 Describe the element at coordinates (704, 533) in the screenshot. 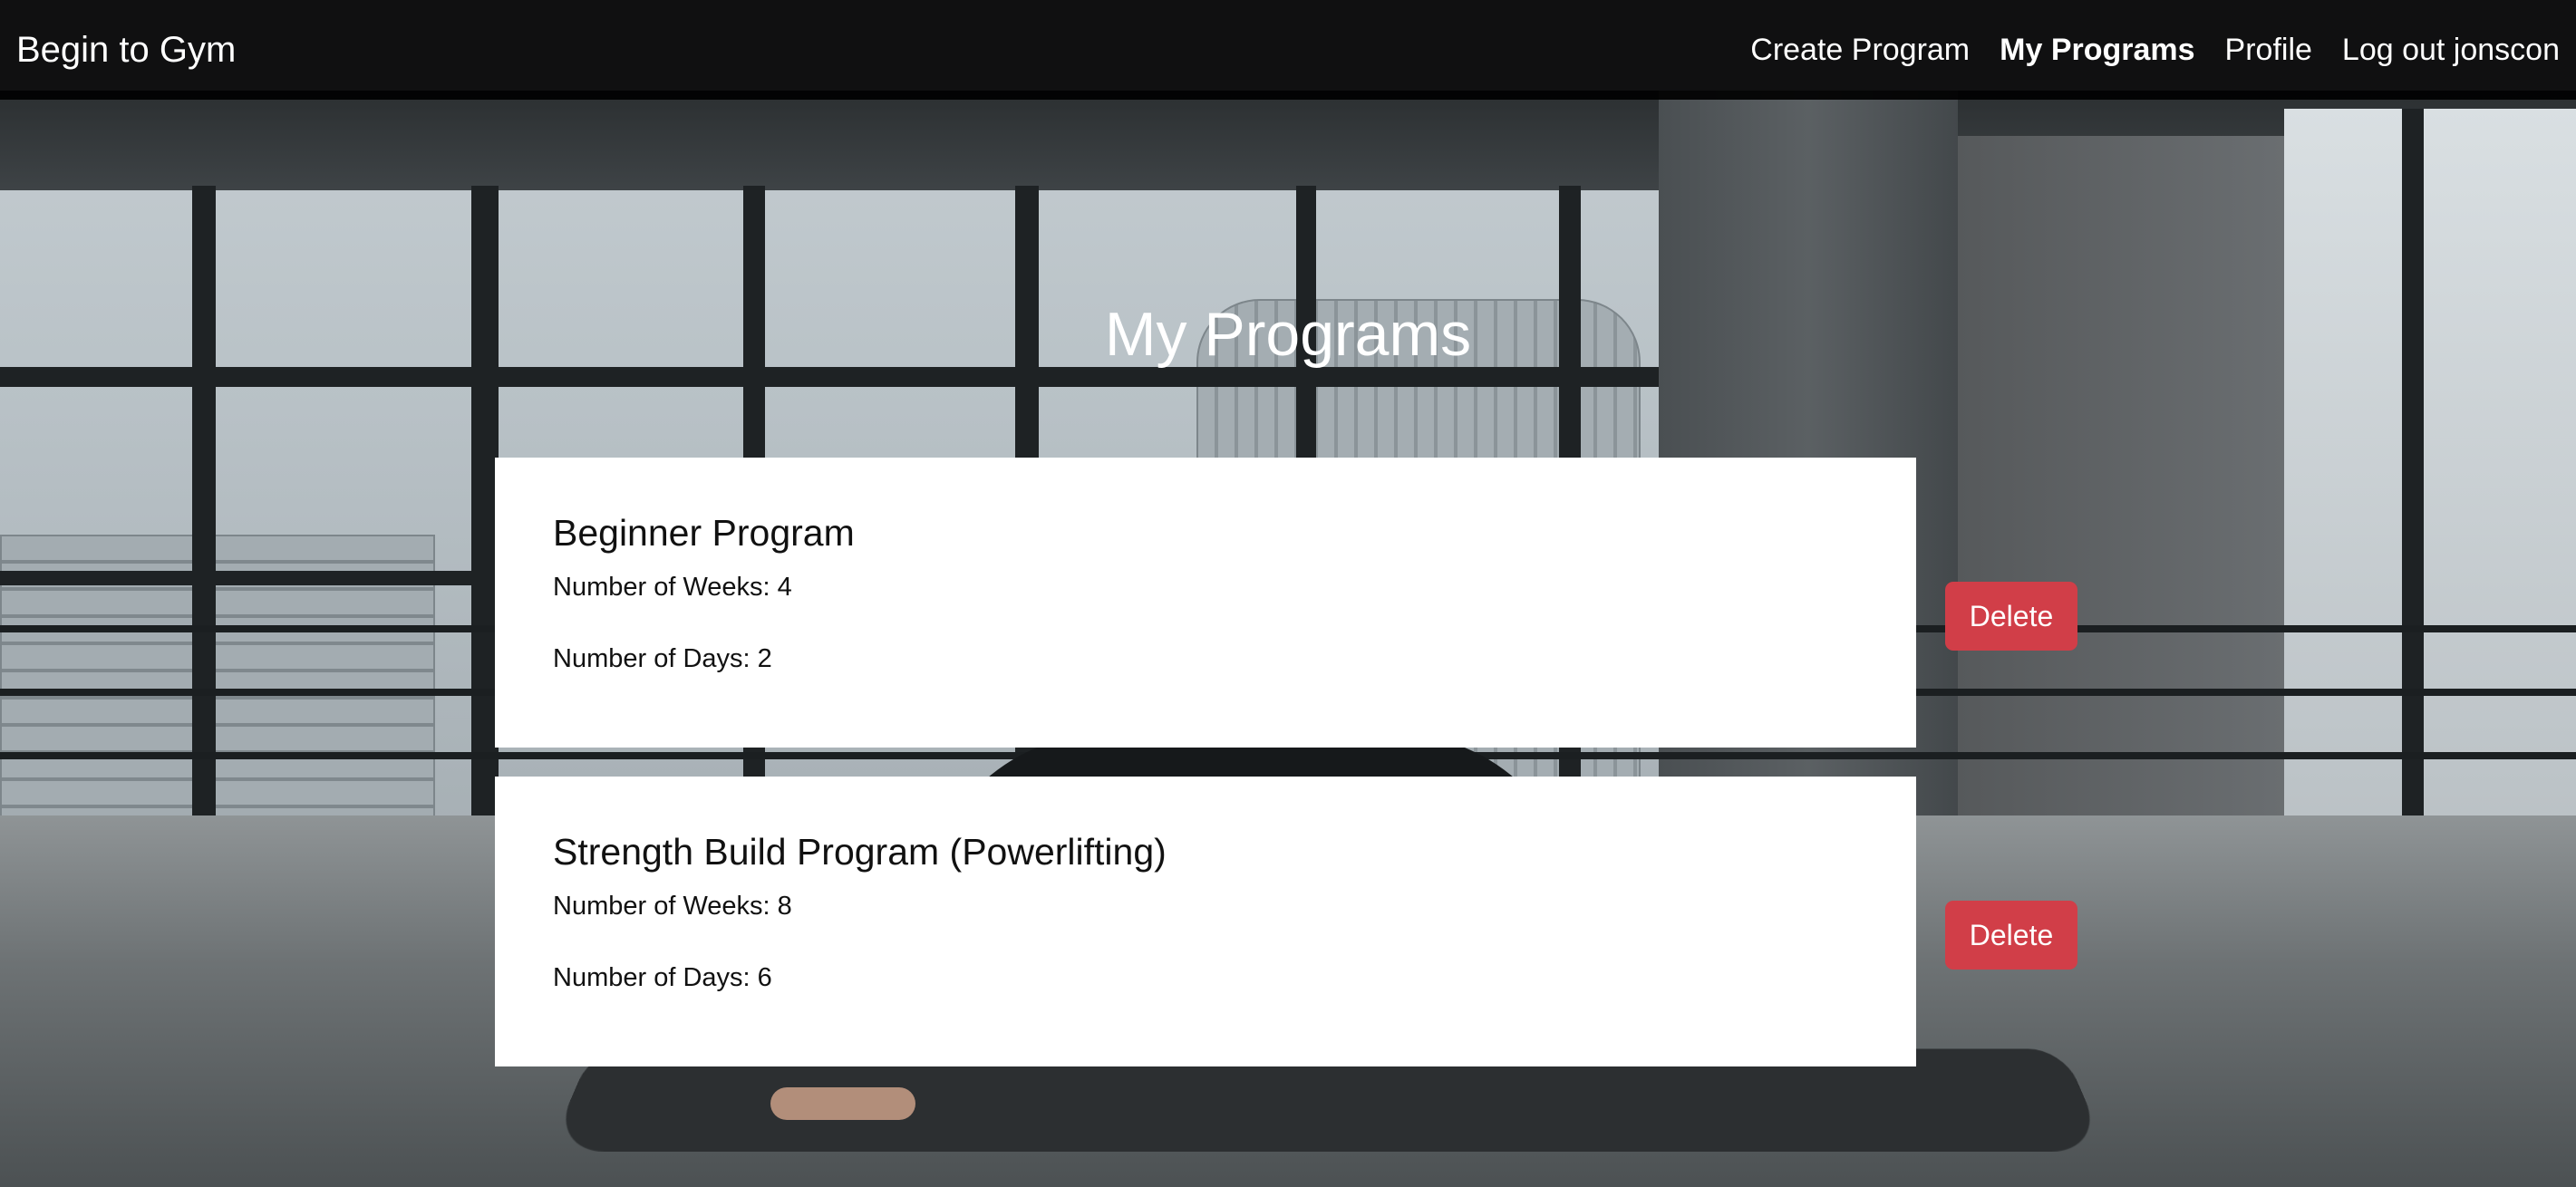

I see `program-name: Beginner Program` at that location.